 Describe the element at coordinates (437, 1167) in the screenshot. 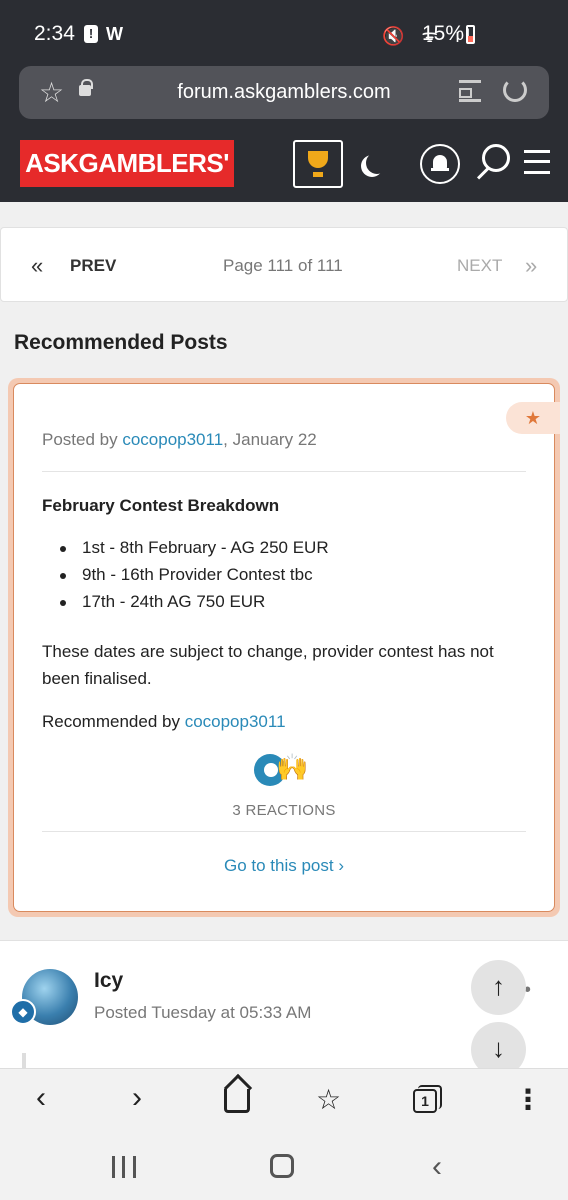

I see `system-back-icon: ‹` at that location.